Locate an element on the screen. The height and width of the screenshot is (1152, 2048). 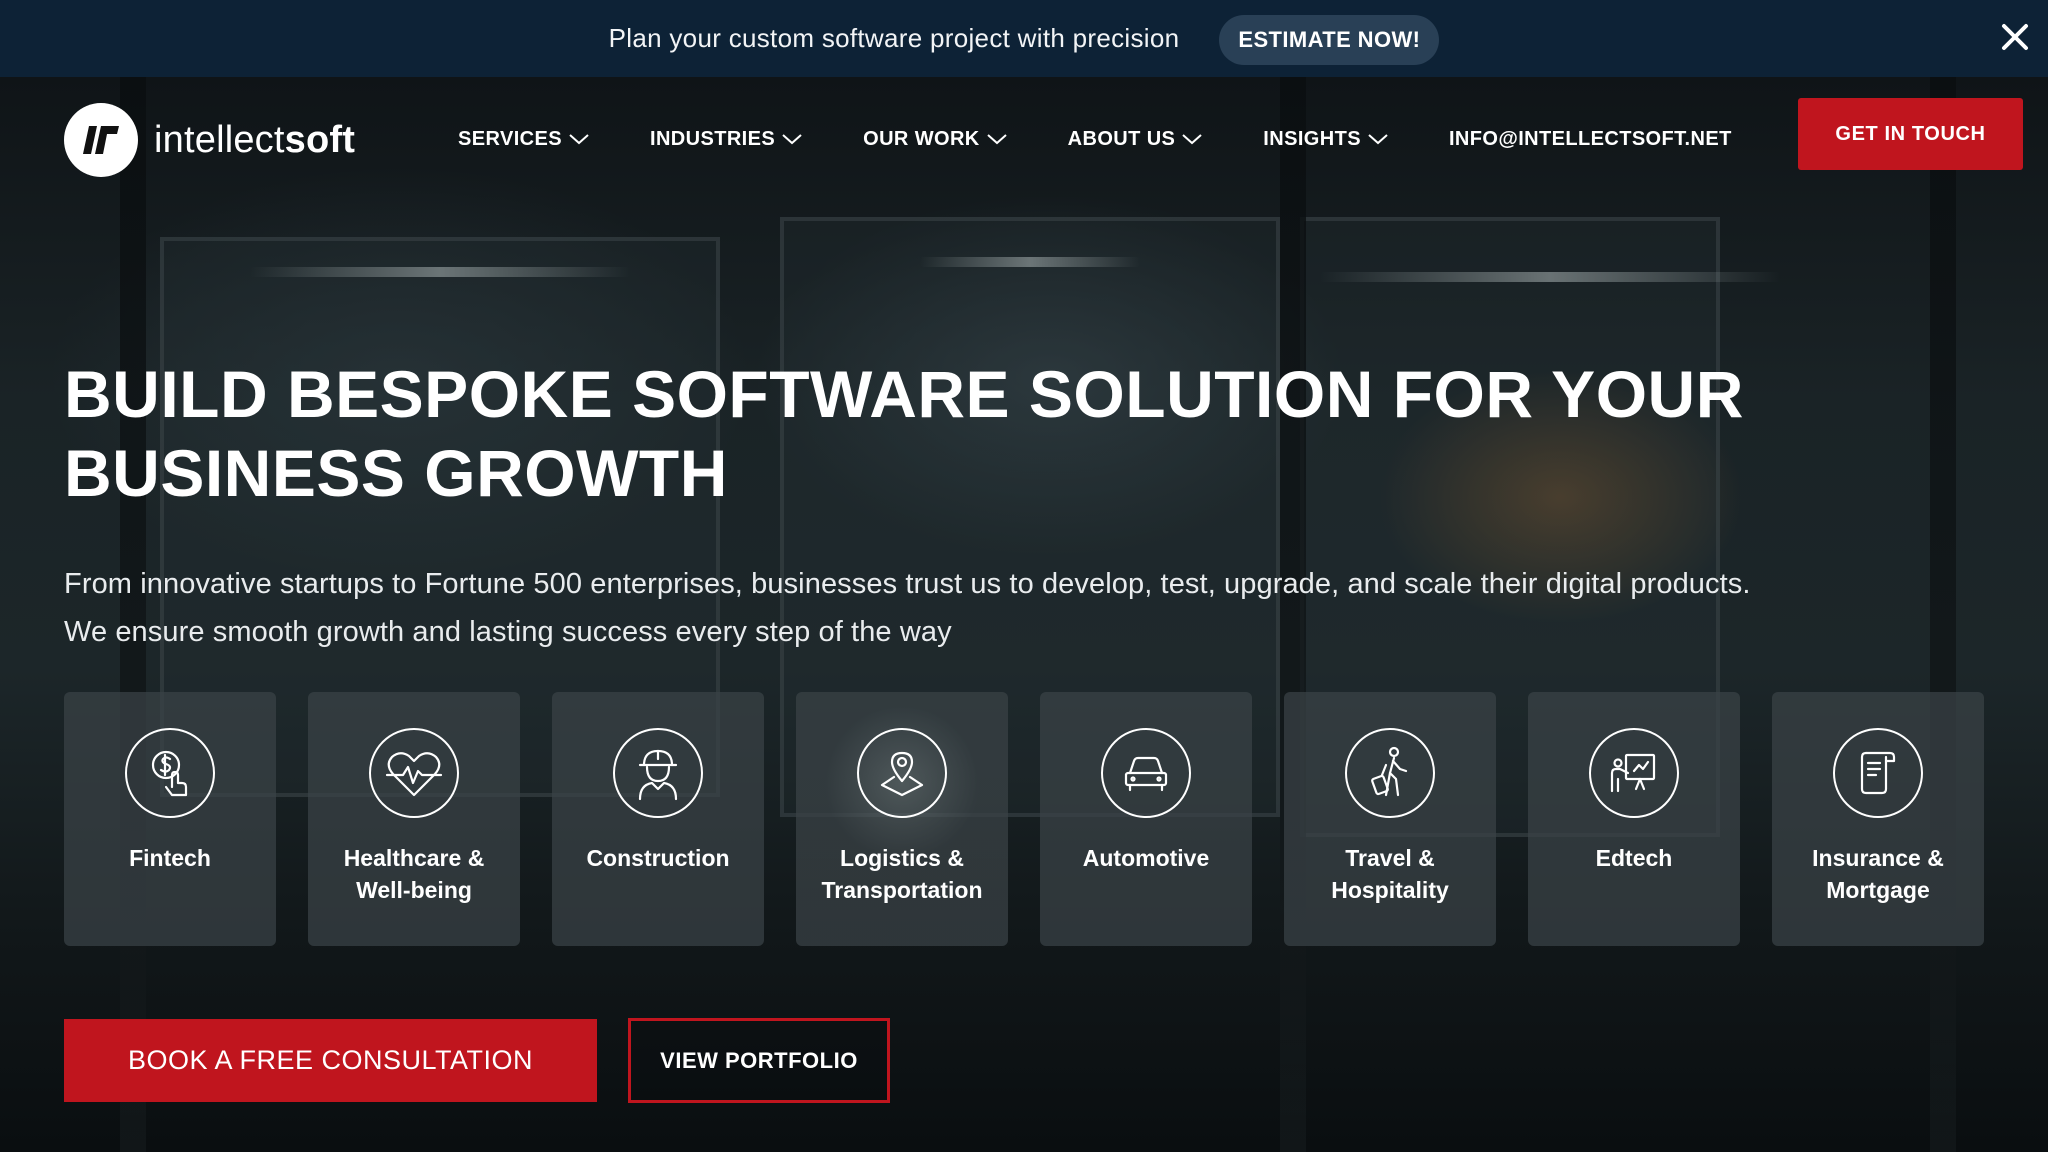
book-free-consultation-button: BOOK A FREE CONSULTATION is located at coordinates (330, 1060).